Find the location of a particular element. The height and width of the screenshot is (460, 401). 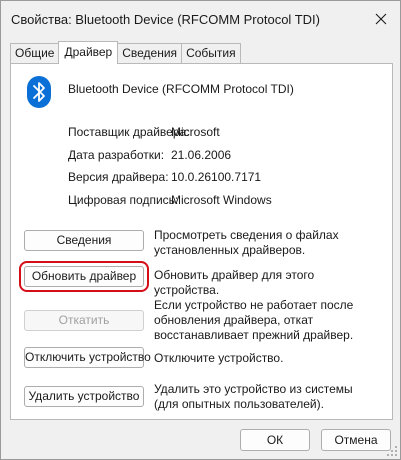

digital-signer-label: Цифровая подпись: is located at coordinates (123, 200).